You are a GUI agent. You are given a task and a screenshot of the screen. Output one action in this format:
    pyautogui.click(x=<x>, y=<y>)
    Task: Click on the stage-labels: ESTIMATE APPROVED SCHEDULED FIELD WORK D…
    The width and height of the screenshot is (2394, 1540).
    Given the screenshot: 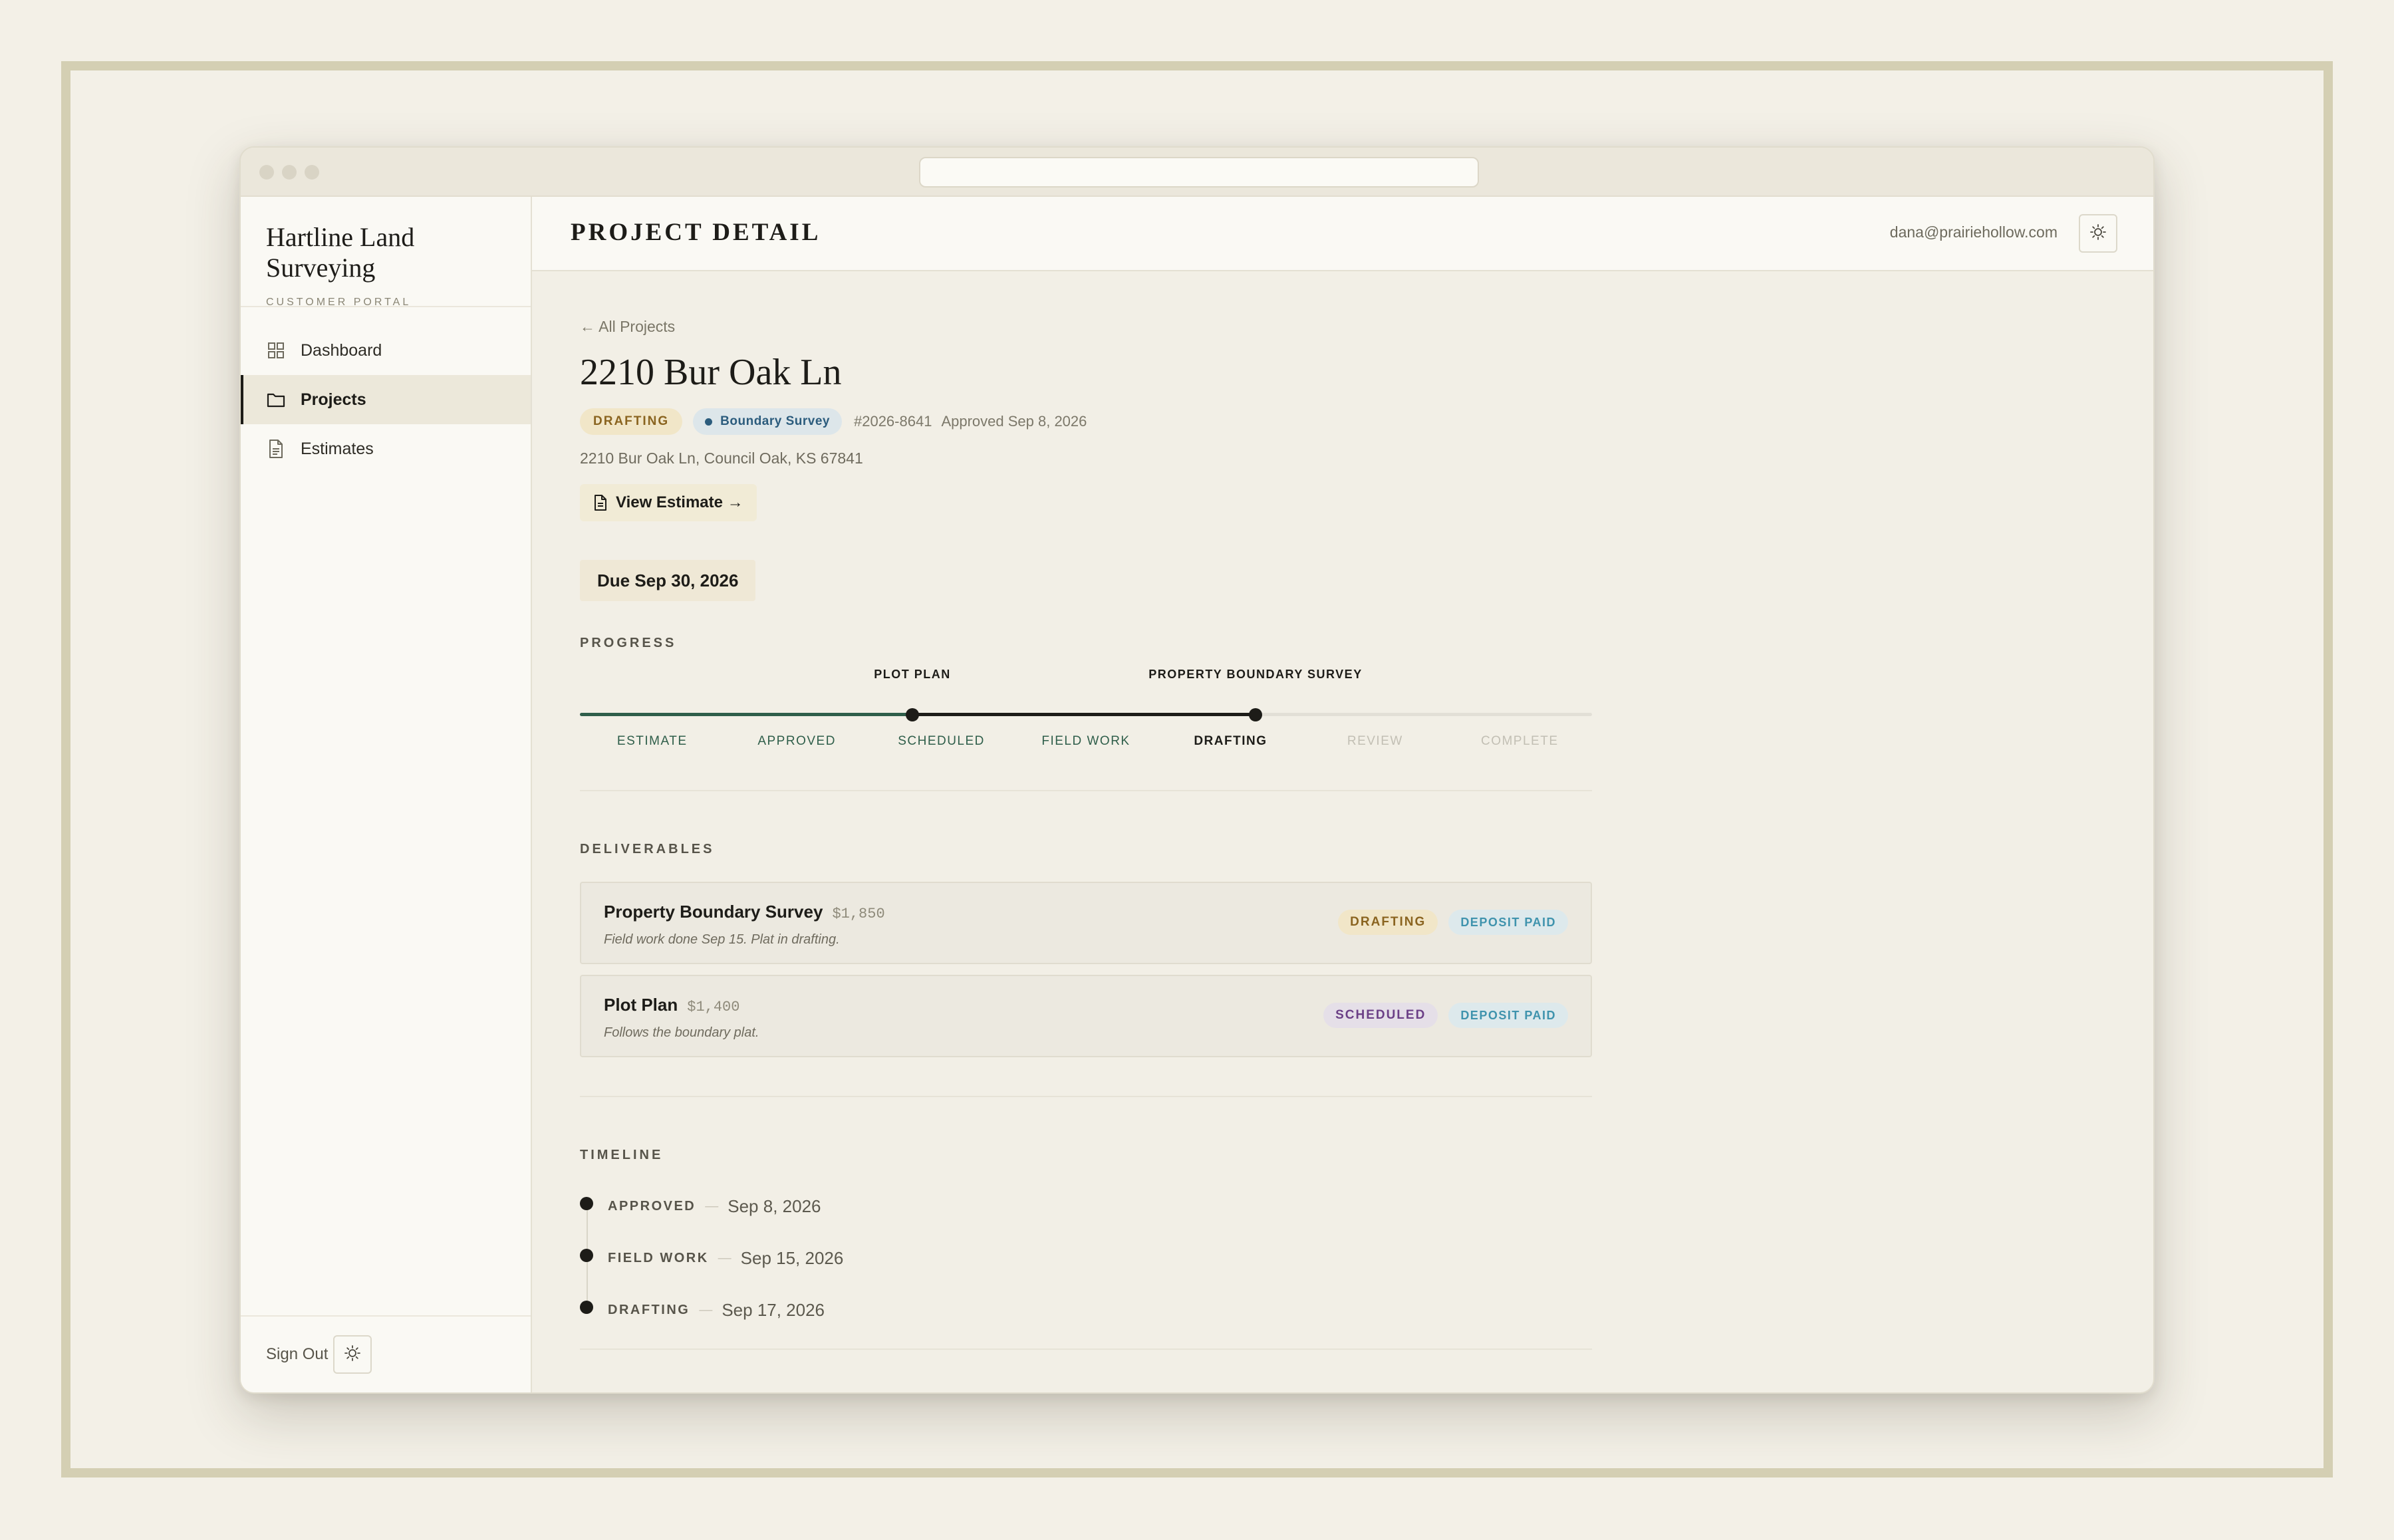 What is the action you would take?
    pyautogui.click(x=1086, y=741)
    